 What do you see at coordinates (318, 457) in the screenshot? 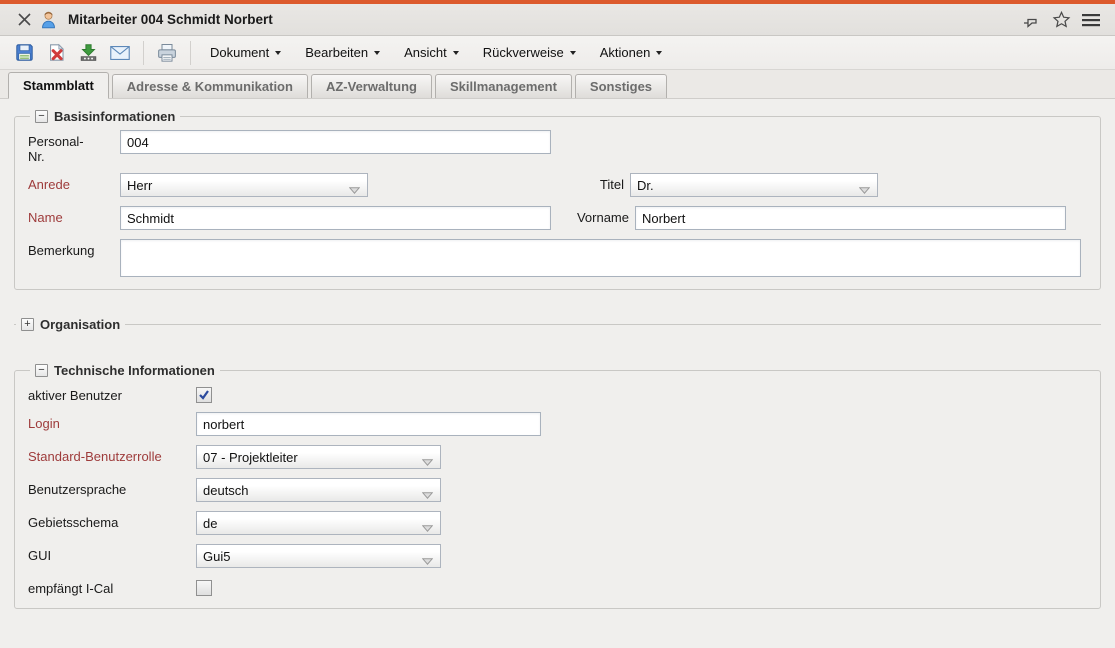
I see `standard-benutzerrolle-dropdown: 07 - Projektleiter` at bounding box center [318, 457].